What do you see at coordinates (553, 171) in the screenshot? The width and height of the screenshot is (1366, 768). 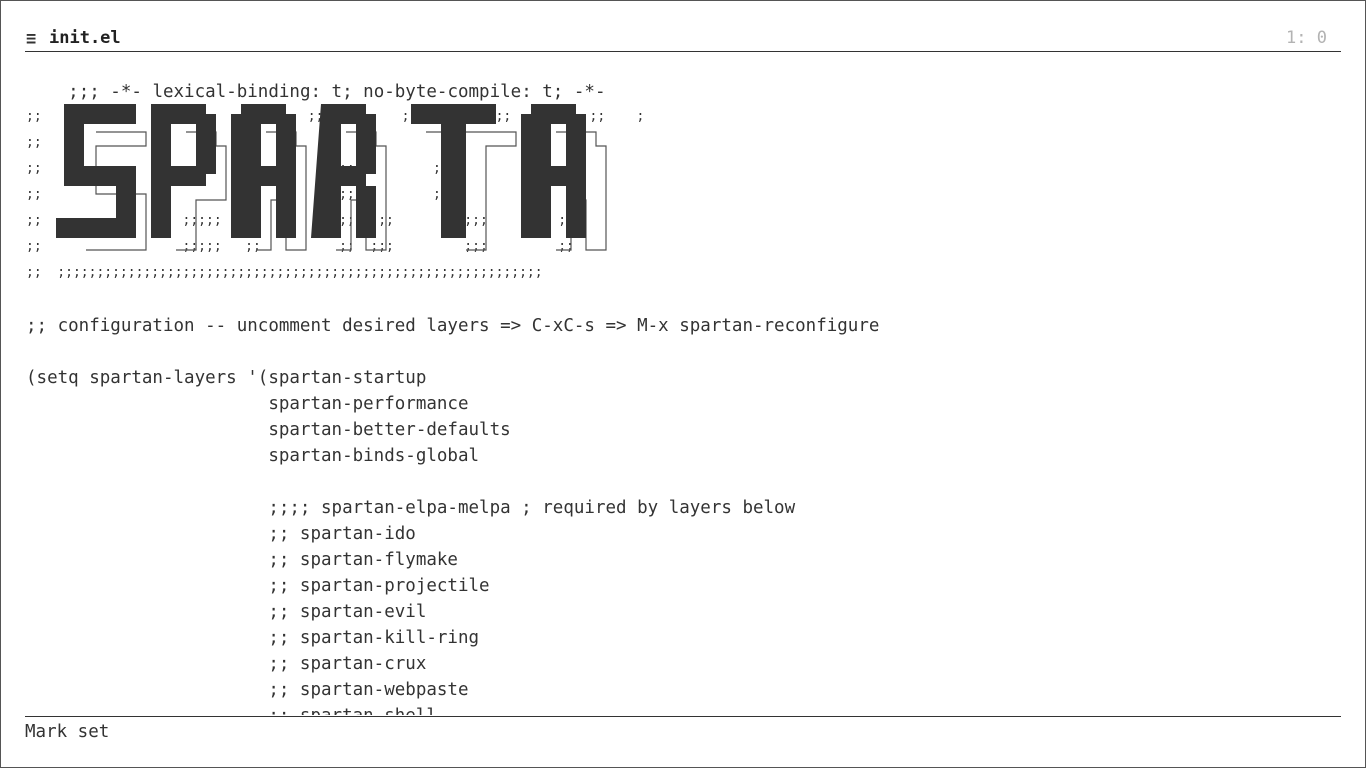 I see `banner-letter-a-second` at bounding box center [553, 171].